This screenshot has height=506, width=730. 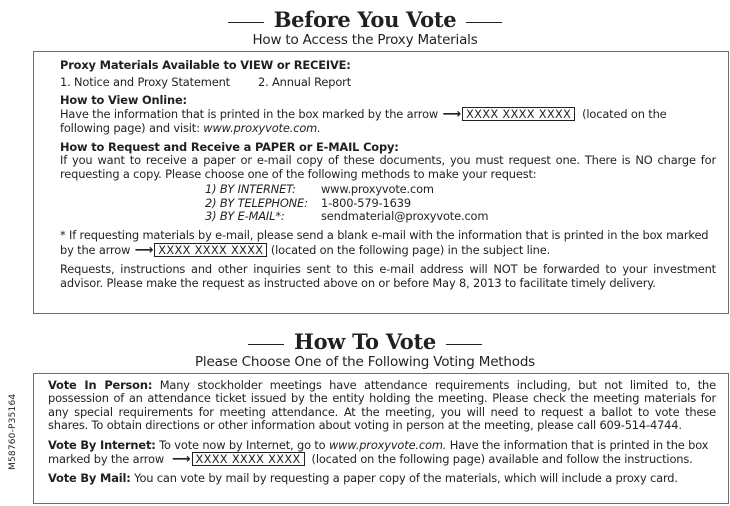 What do you see at coordinates (245, 216) in the screenshot?
I see `method-label: 3) BY E-MAIL*:` at bounding box center [245, 216].